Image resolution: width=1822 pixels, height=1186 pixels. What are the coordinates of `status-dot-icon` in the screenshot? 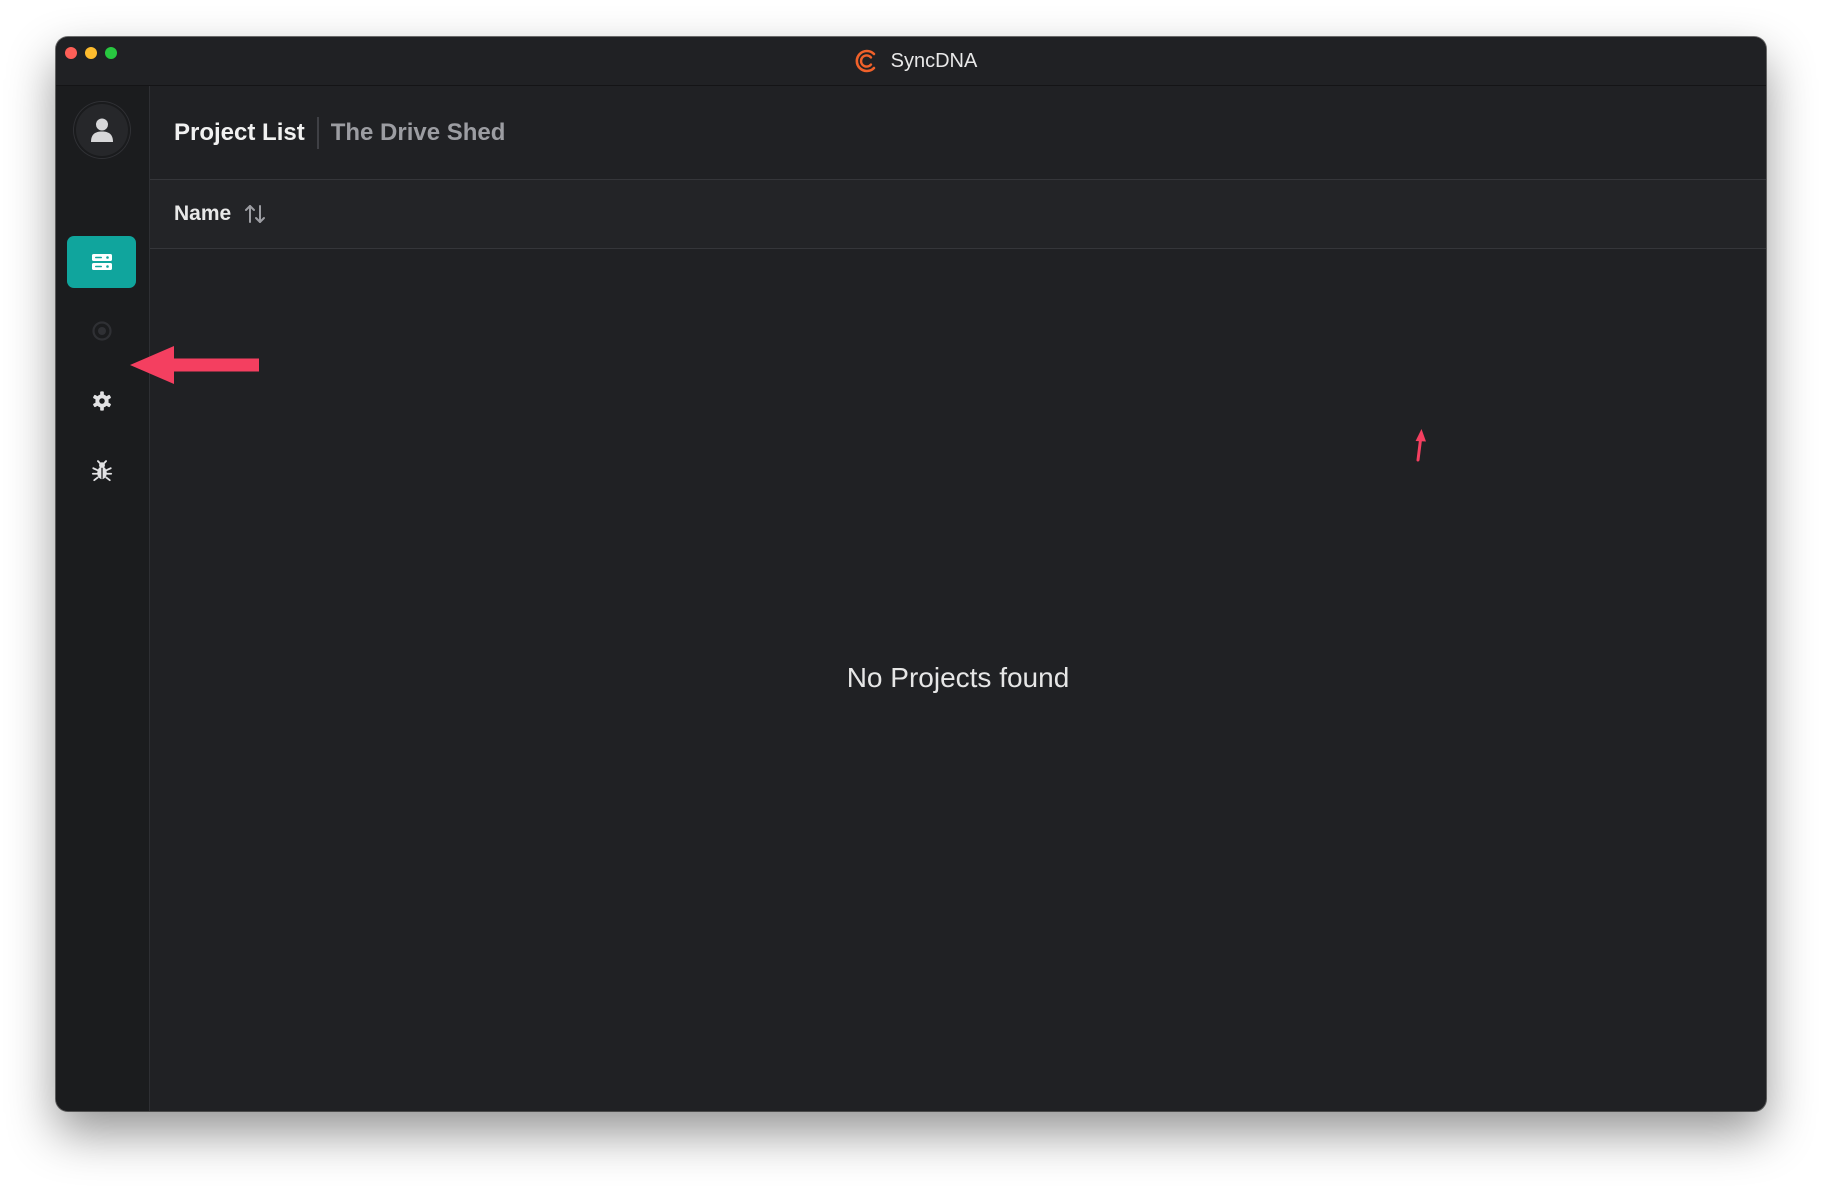 It's located at (101, 331).